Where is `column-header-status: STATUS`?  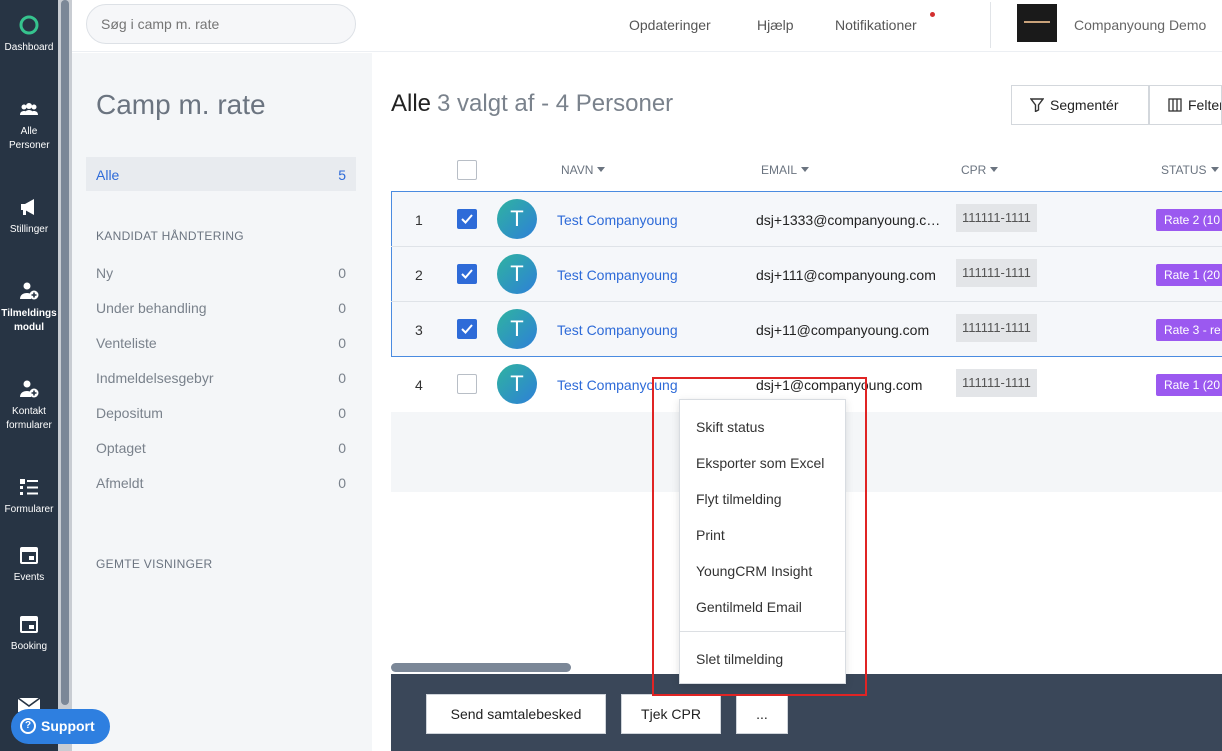 column-header-status: STATUS is located at coordinates (1190, 170).